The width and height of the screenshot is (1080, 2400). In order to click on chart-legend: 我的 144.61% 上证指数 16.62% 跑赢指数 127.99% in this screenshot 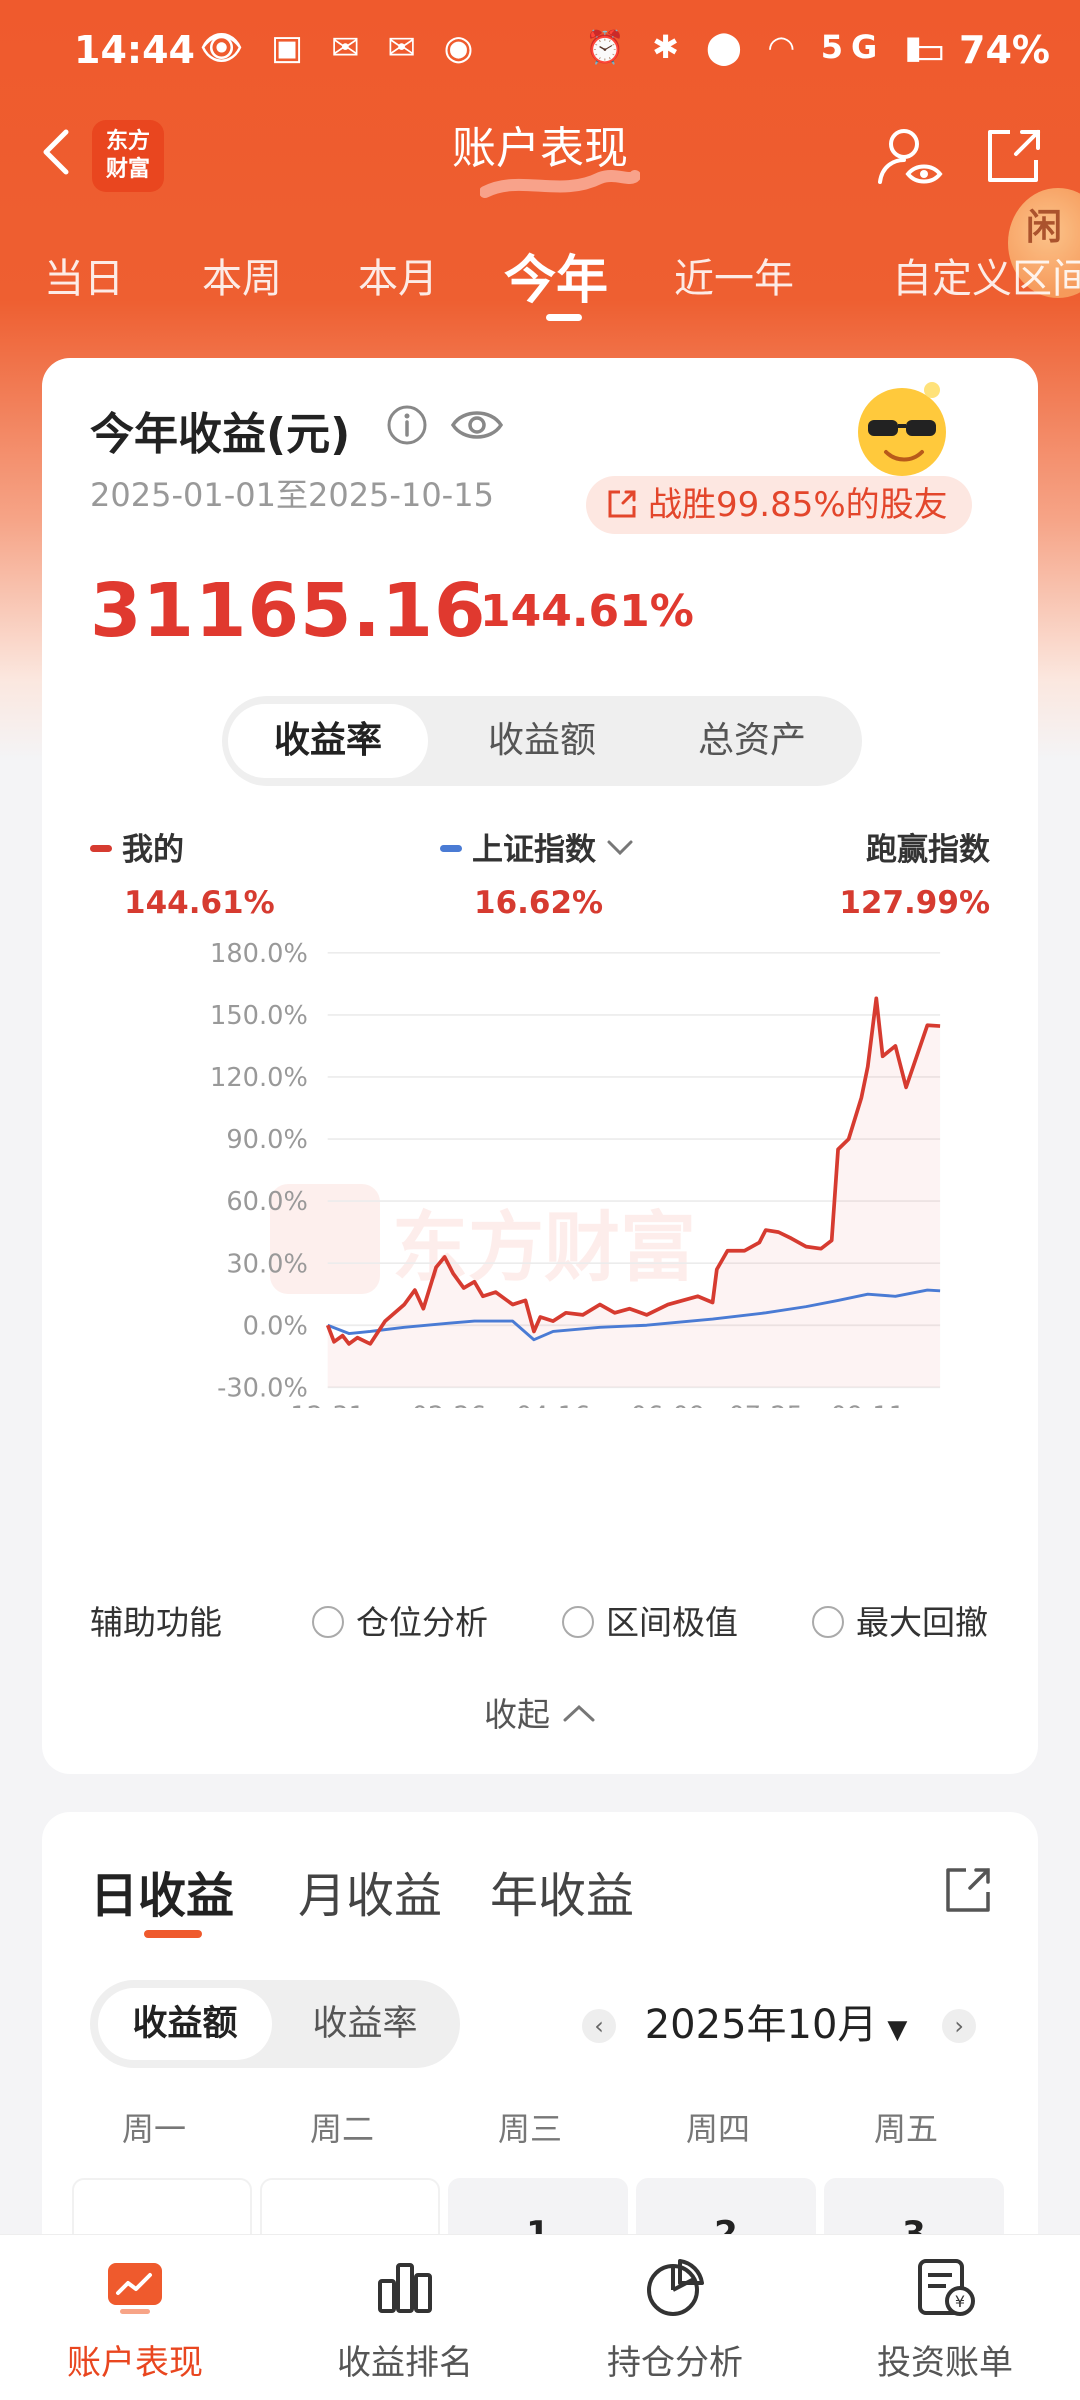, I will do `click(540, 874)`.